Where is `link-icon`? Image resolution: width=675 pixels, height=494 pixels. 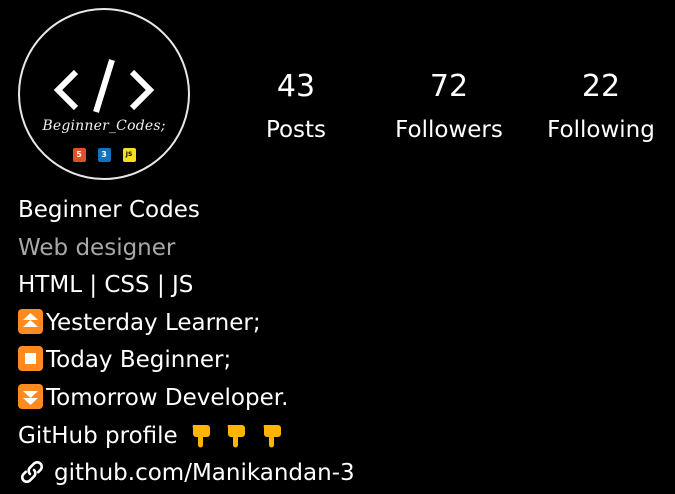
link-icon is located at coordinates (32, 472).